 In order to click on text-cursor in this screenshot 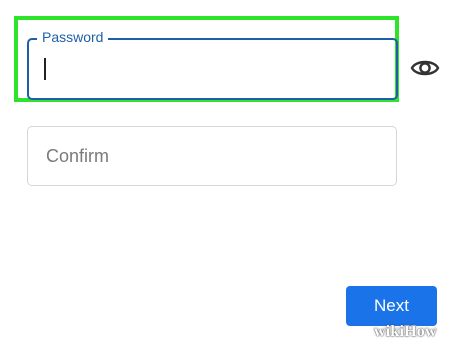, I will do `click(45, 69)`.